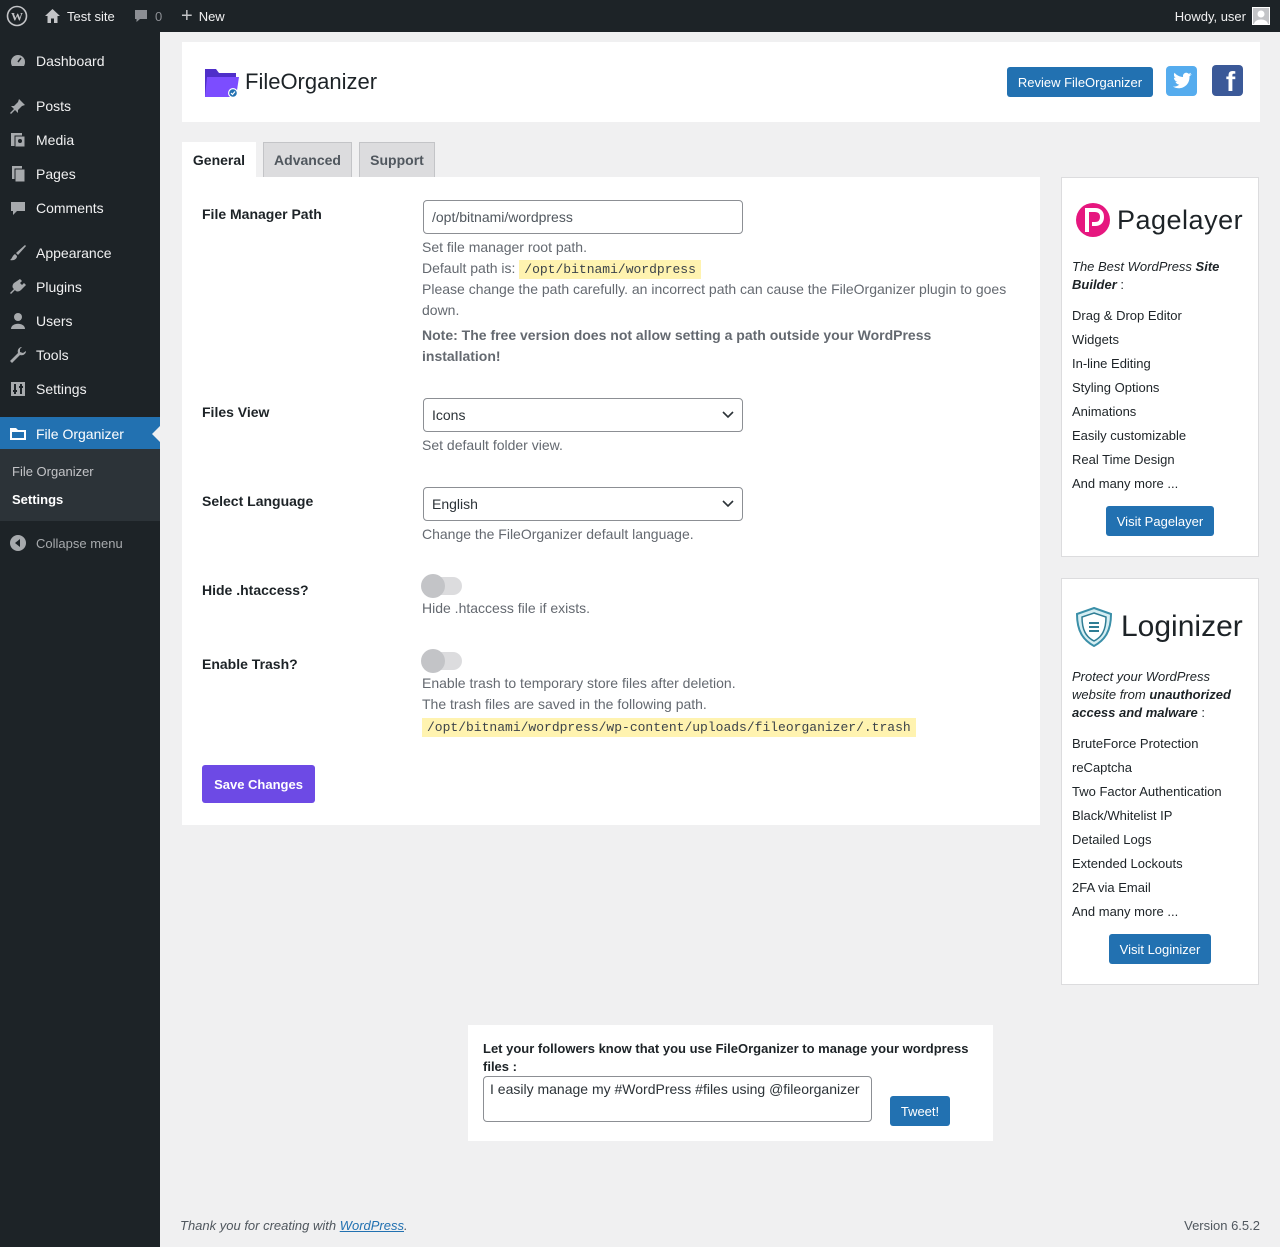 The width and height of the screenshot is (1280, 1247). Describe the element at coordinates (311, 81) in the screenshot. I see `plugin-title: FileOrganizer` at that location.